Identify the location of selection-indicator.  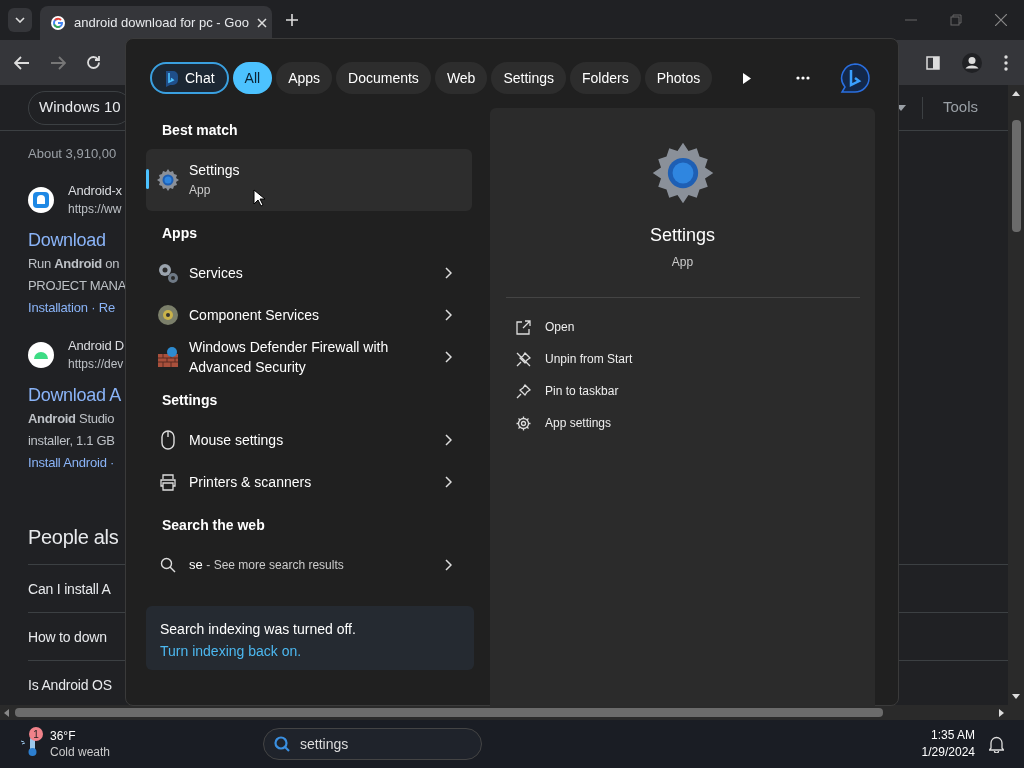
(147, 179).